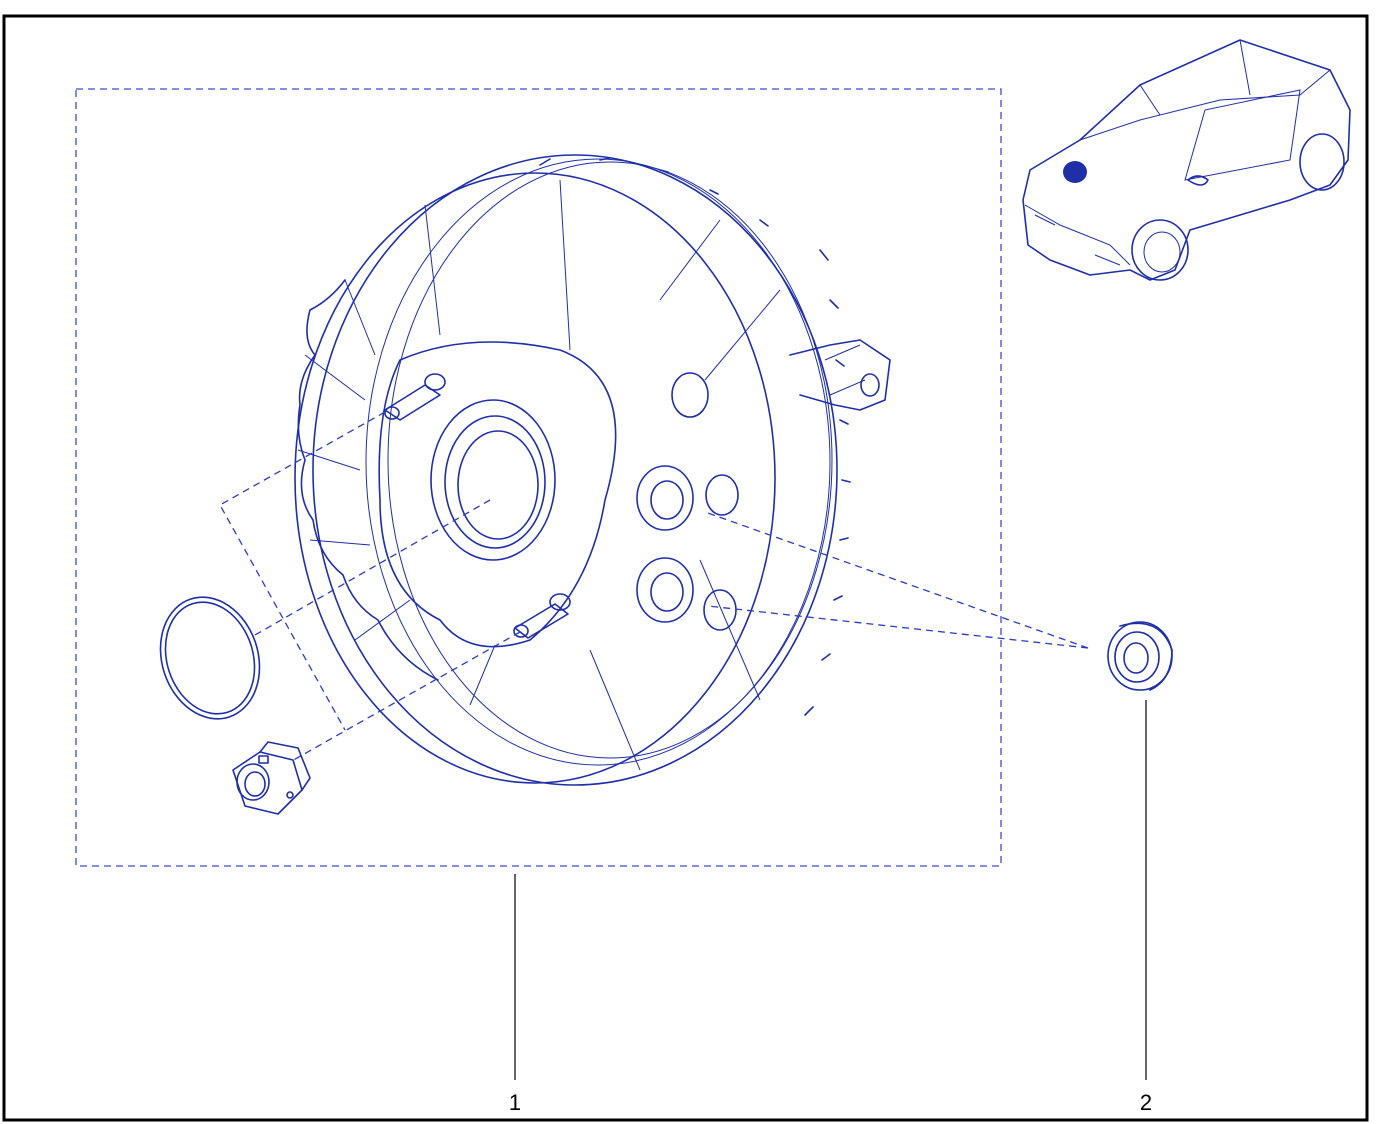 This screenshot has height=1124, width=1392. What do you see at coordinates (1146, 1102) in the screenshot?
I see `callout-2-label: 2` at bounding box center [1146, 1102].